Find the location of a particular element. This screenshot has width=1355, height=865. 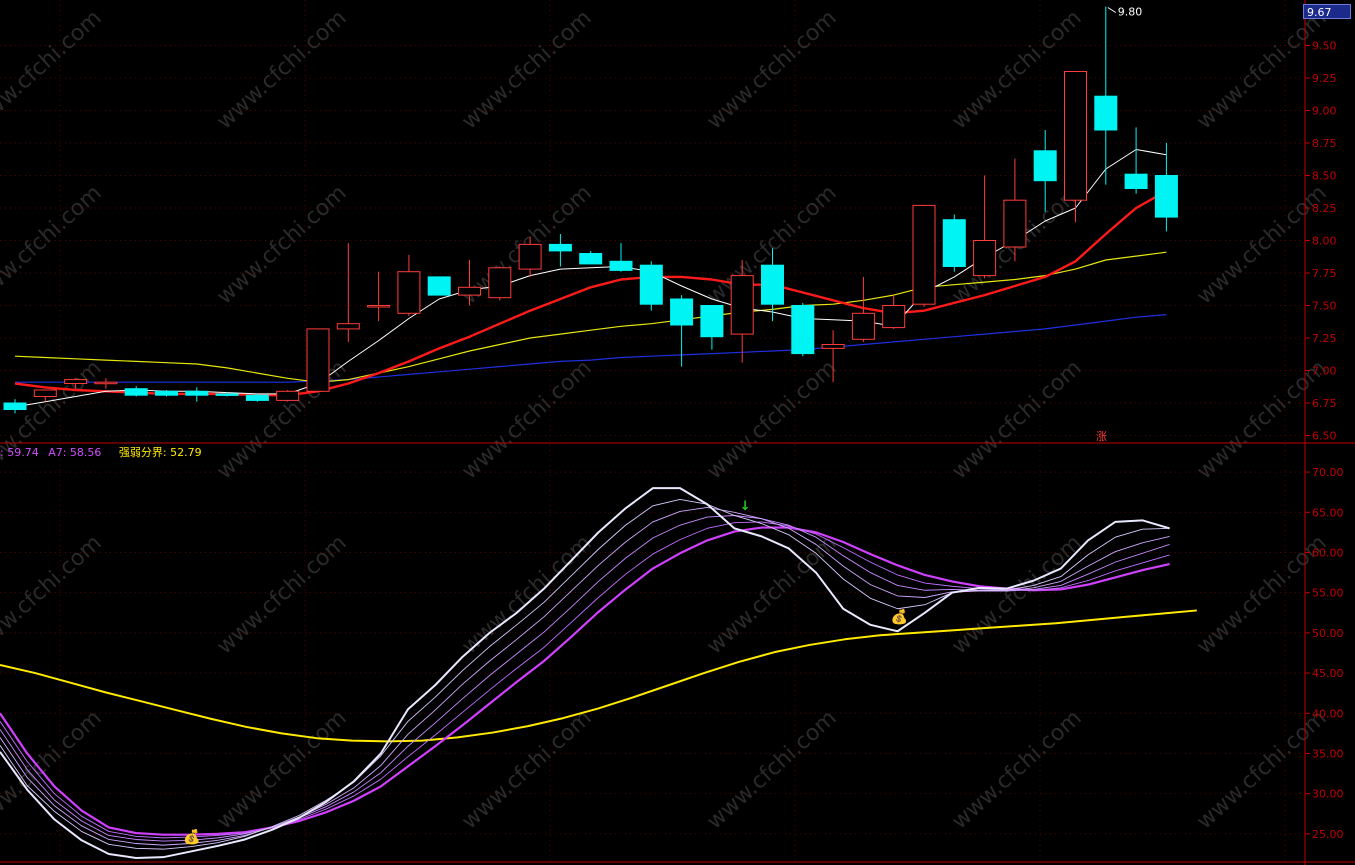

legend-a7: A7: 58.56 is located at coordinates (75, 452).